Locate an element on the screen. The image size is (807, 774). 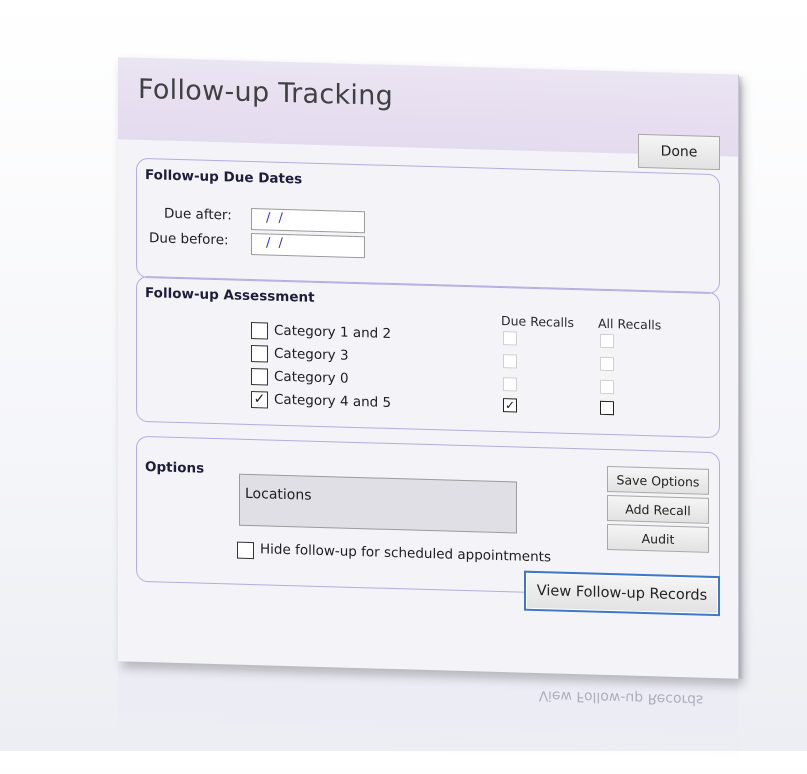
view-follow-up-records-button: View Follow-up Records is located at coordinates (622, 593).